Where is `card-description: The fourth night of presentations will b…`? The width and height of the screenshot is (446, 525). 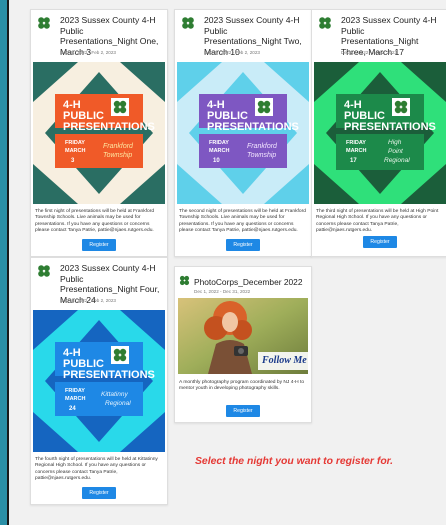
card-description: The fourth night of presentations will b… is located at coordinates (96, 469).